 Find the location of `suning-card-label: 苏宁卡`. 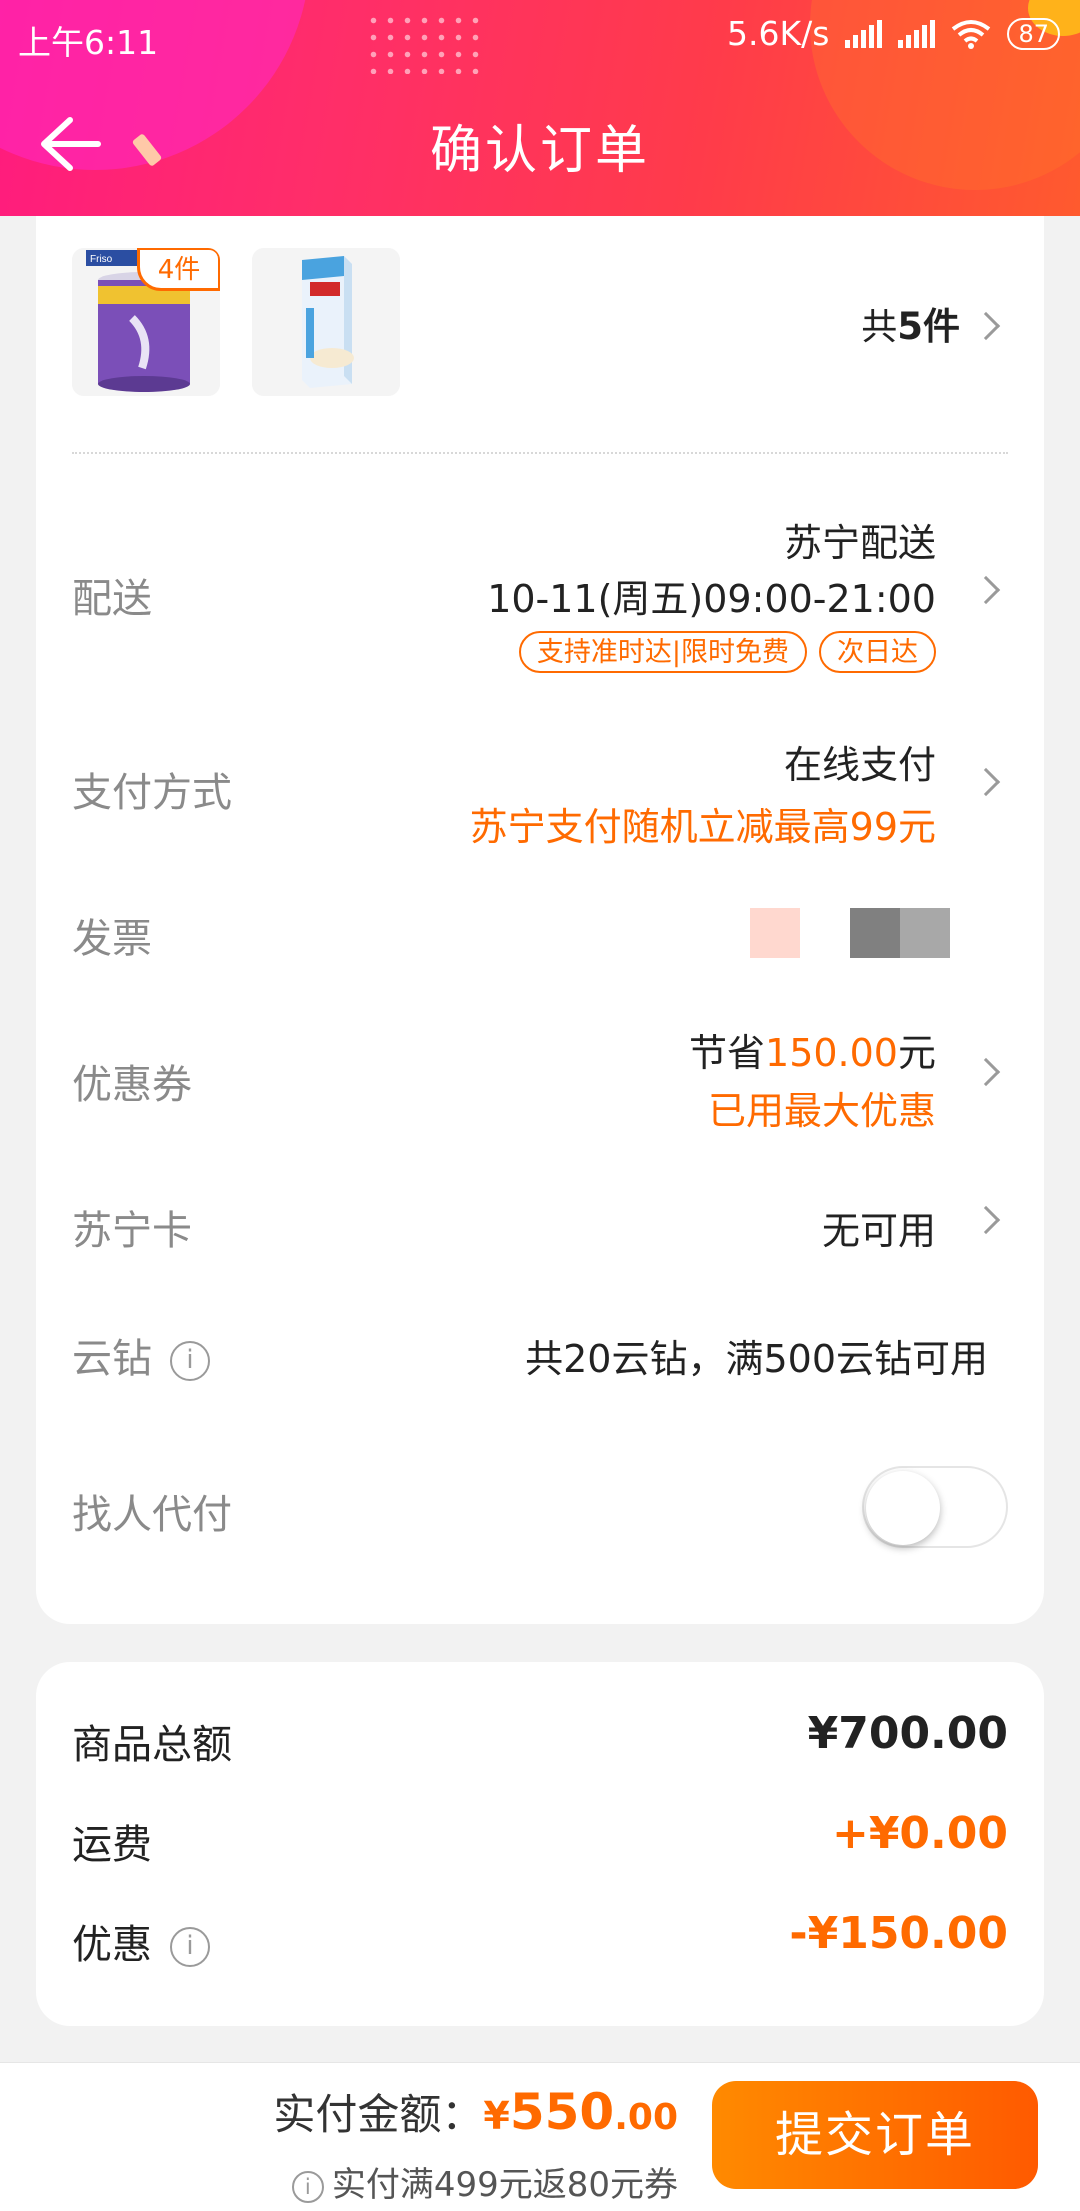

suning-card-label: 苏宁卡 is located at coordinates (132, 1231).